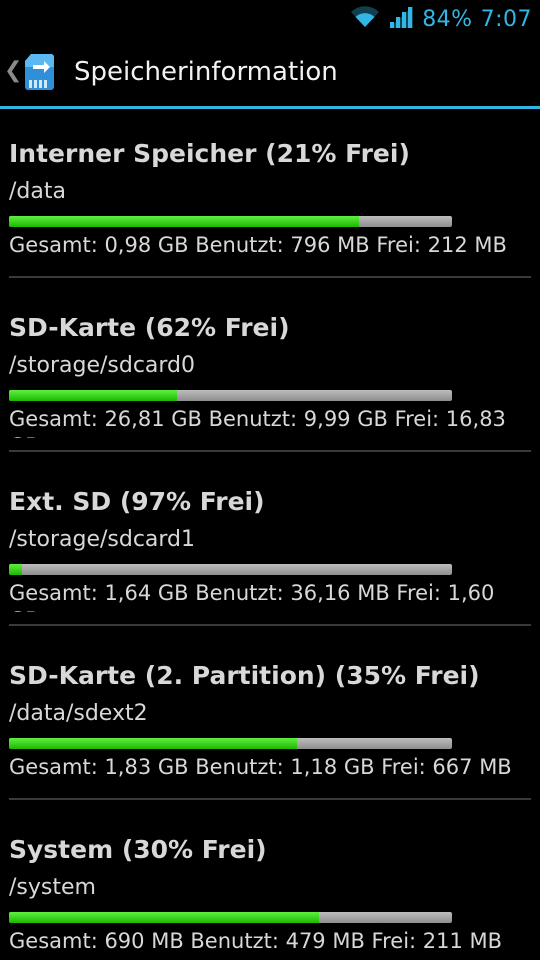 Image resolution: width=540 pixels, height=960 pixels. What do you see at coordinates (138, 849) in the screenshot?
I see `storage-title: System (30% Frei)` at bounding box center [138, 849].